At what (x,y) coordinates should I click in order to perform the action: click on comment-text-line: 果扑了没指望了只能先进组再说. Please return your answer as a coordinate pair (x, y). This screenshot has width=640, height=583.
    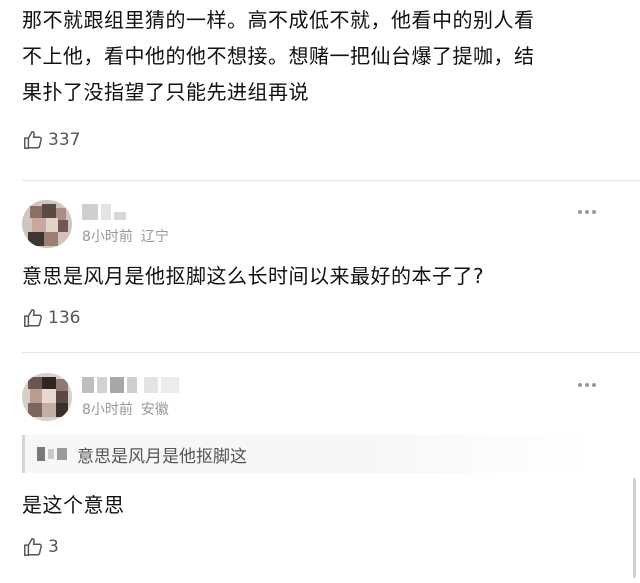
    Looking at the image, I should click on (165, 92).